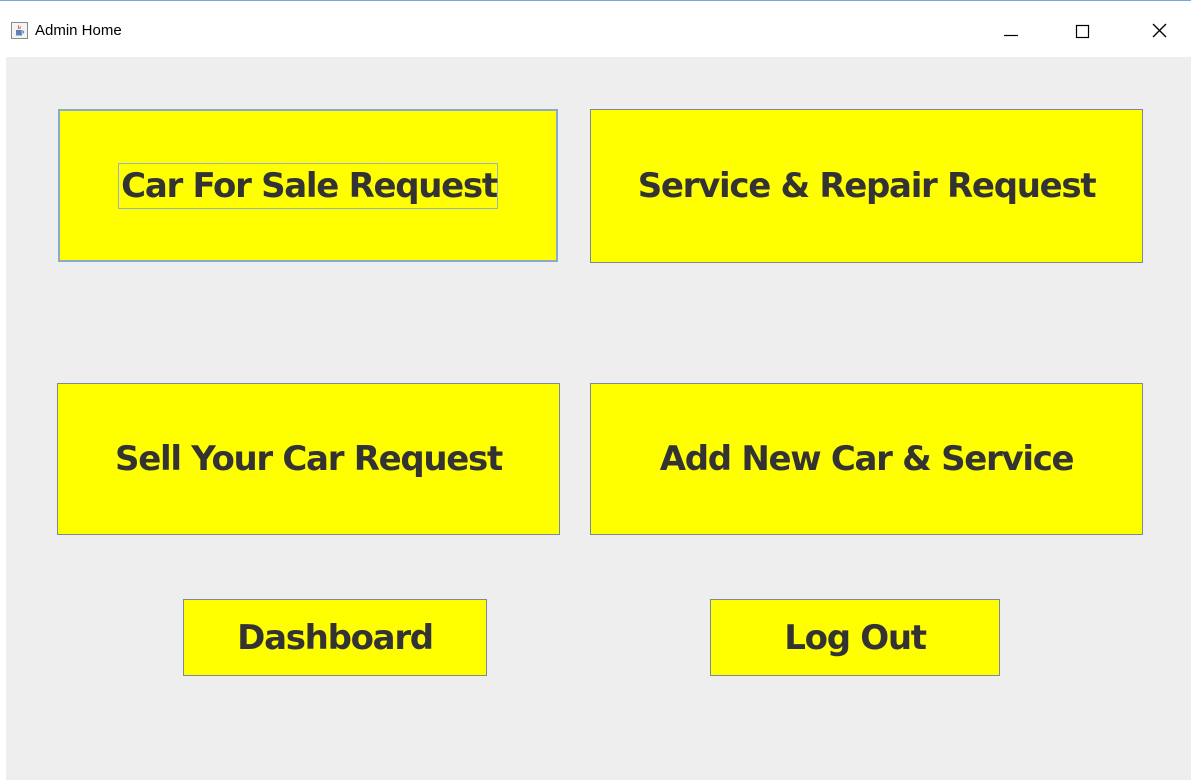  I want to click on car-for-sale-request-button: Car For Sale Request, so click(308, 185).